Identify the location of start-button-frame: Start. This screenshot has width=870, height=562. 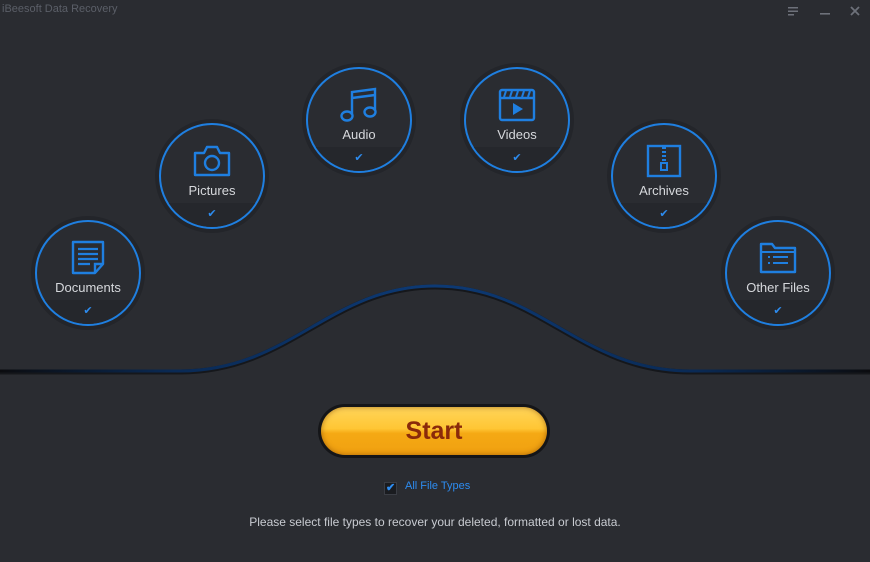
(434, 431).